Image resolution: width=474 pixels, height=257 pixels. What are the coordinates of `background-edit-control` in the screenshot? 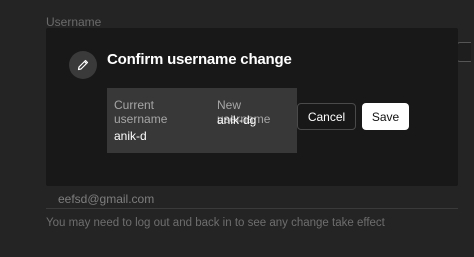 It's located at (463, 52).